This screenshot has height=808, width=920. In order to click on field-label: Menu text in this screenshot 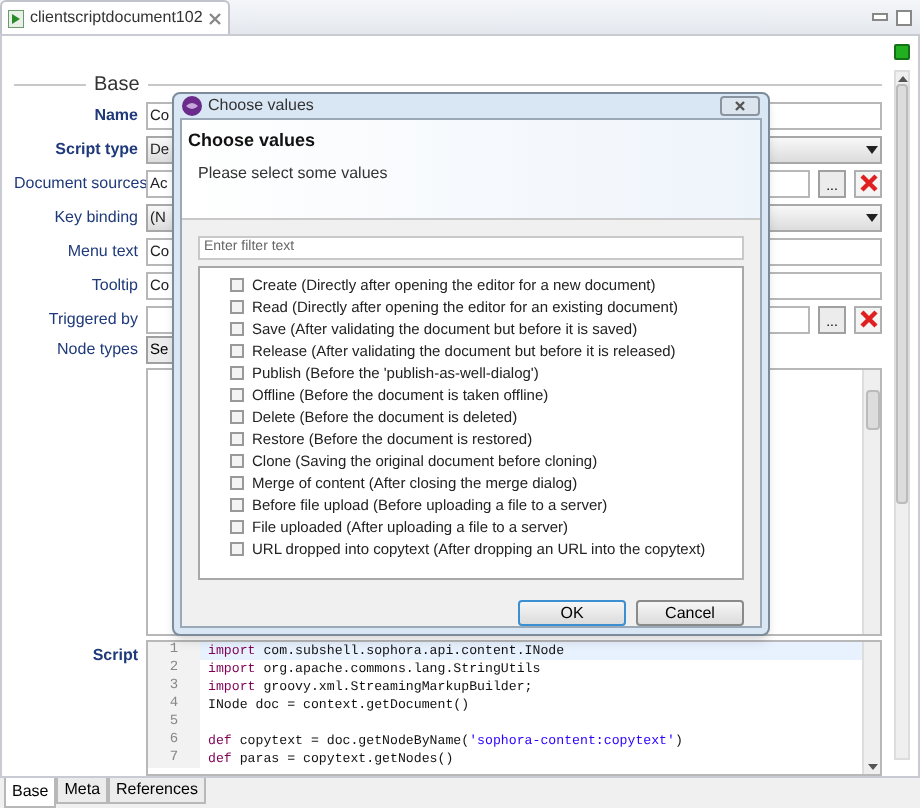, I will do `click(101, 251)`.